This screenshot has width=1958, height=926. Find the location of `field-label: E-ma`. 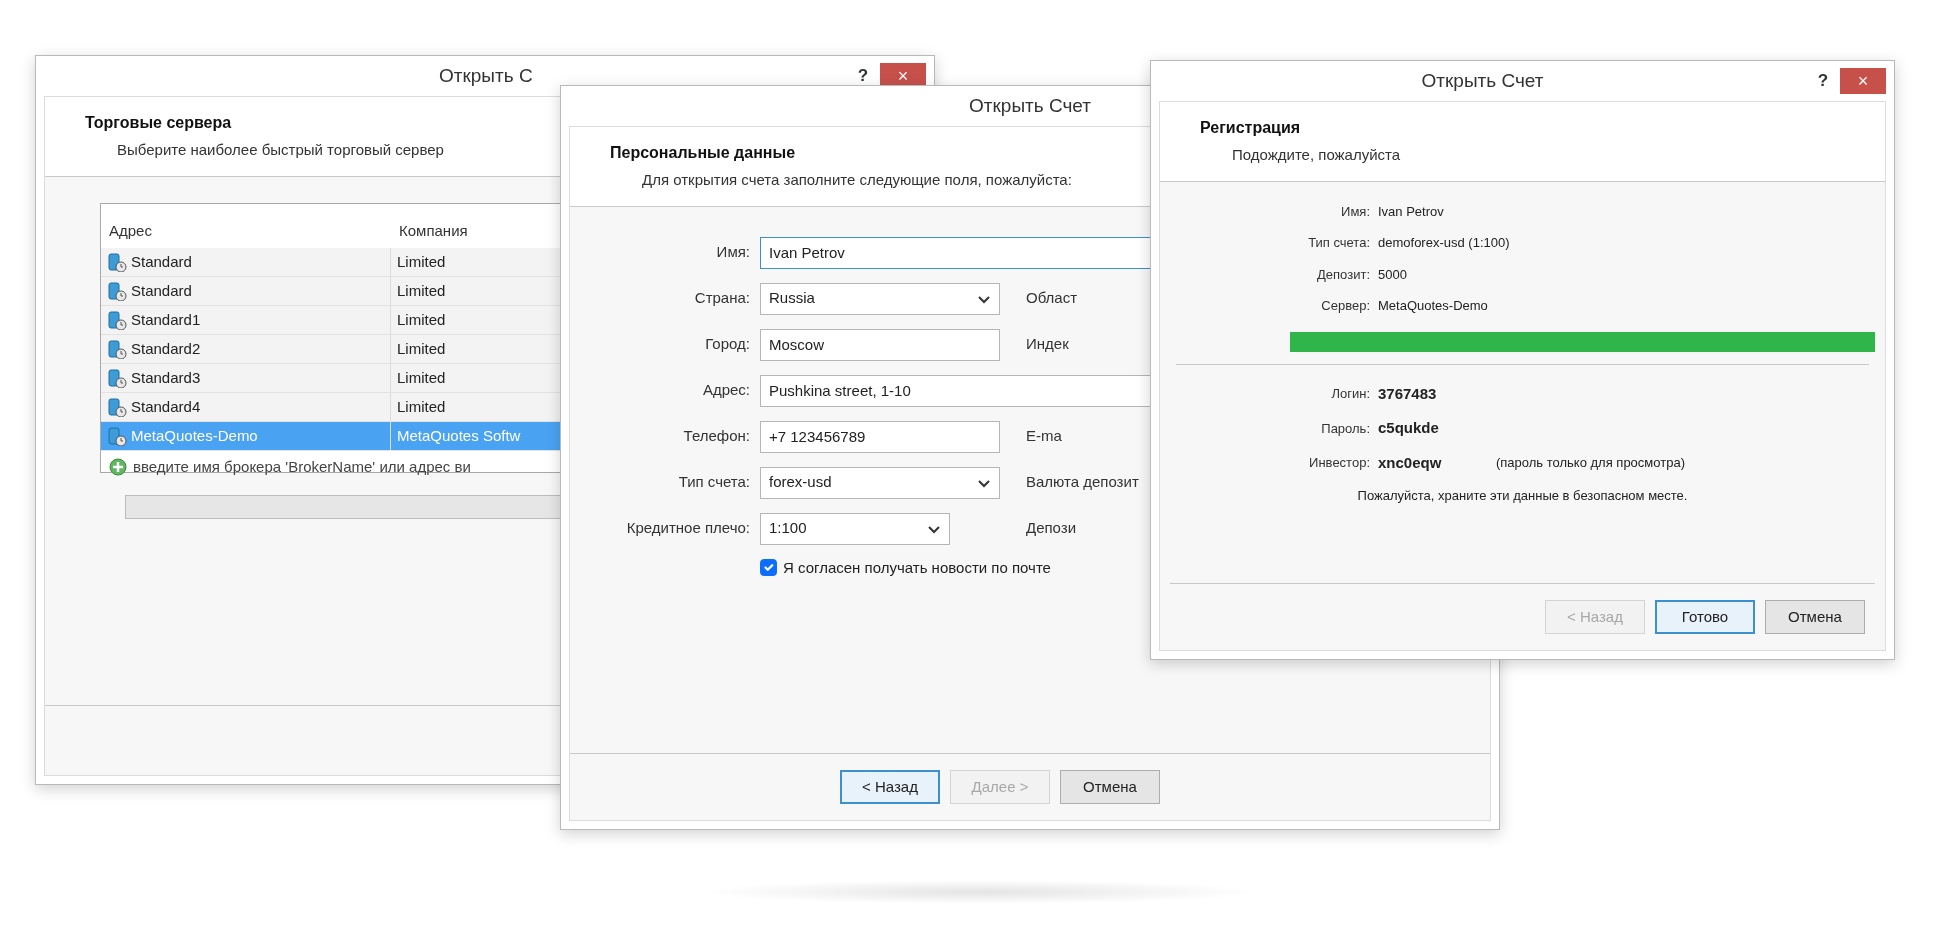

field-label: E-ma is located at coordinates (1044, 436).